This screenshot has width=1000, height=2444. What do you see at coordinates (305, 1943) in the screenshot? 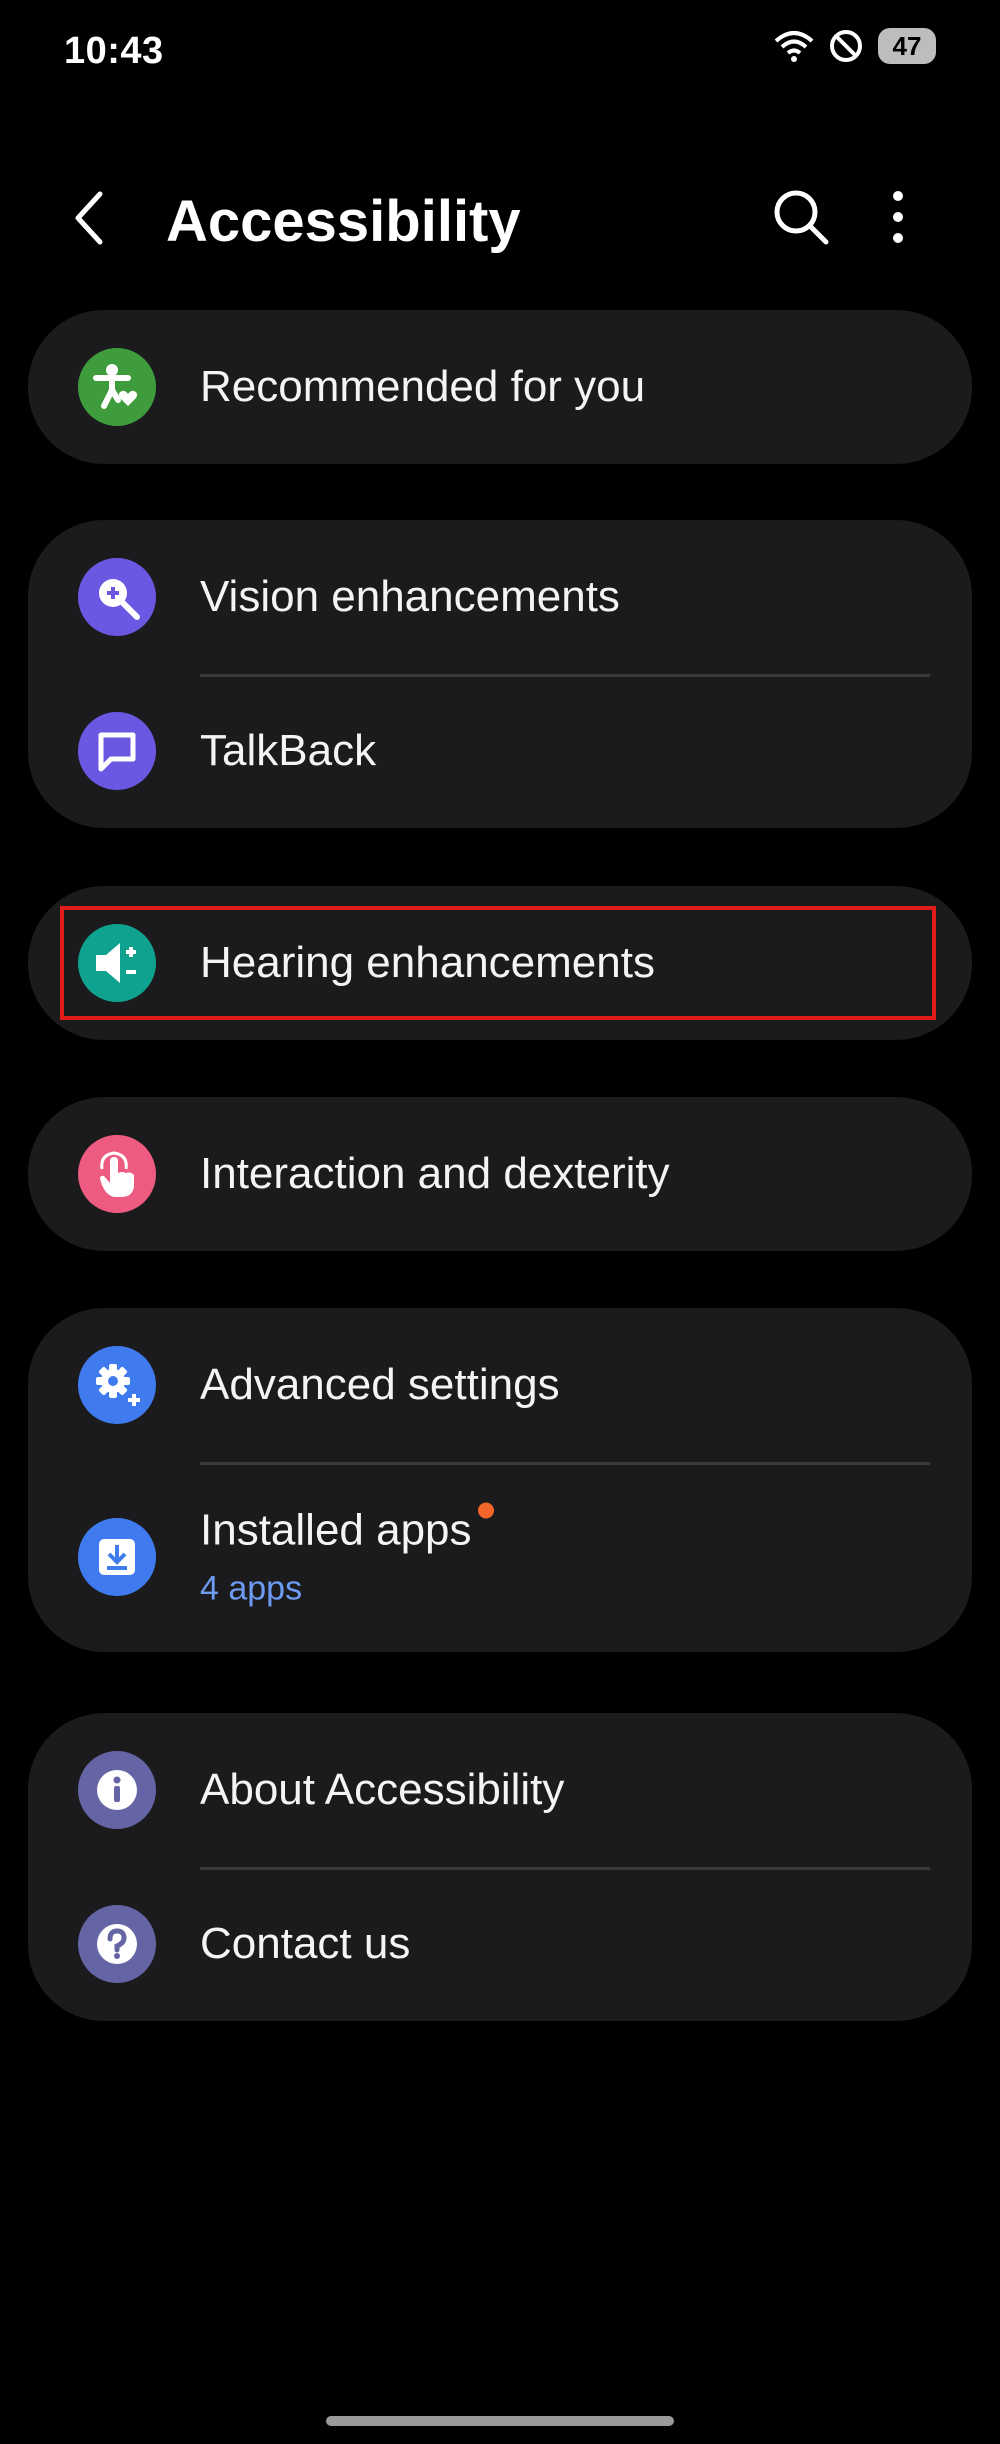
I see `contact-label: Contact us` at bounding box center [305, 1943].